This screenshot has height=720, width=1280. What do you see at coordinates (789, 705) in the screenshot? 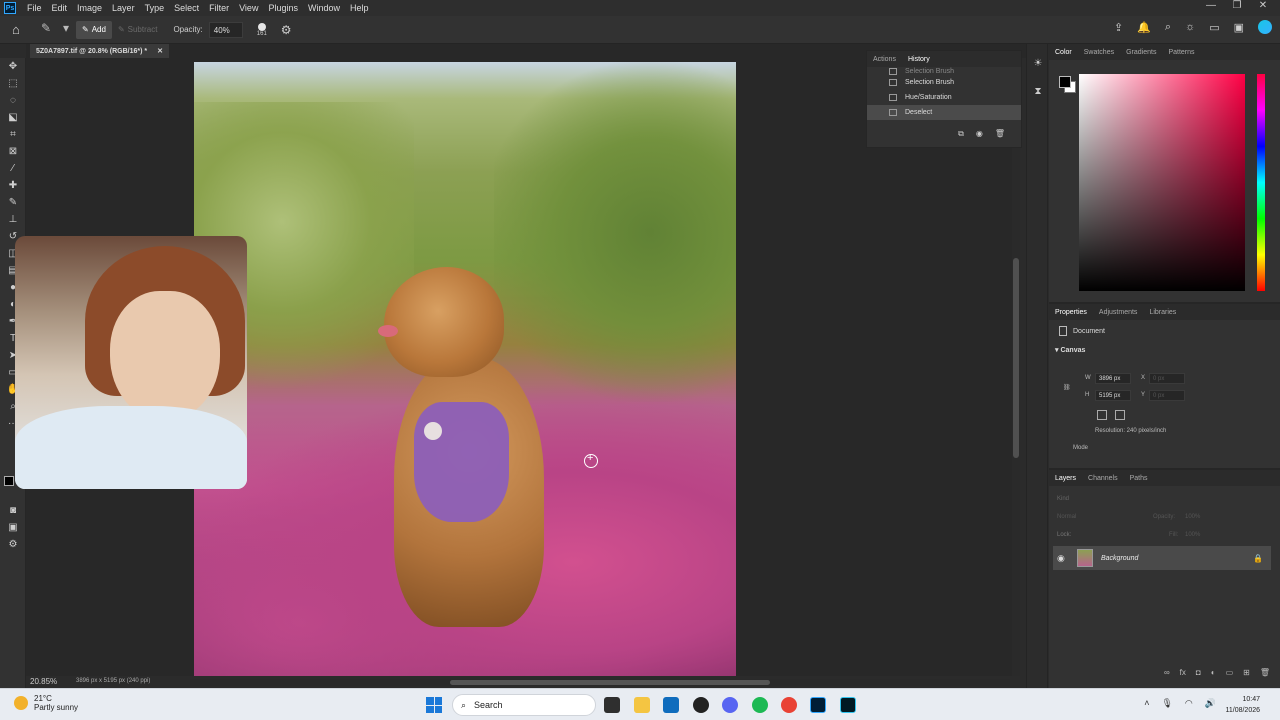
I see `chrome-icon` at bounding box center [789, 705].